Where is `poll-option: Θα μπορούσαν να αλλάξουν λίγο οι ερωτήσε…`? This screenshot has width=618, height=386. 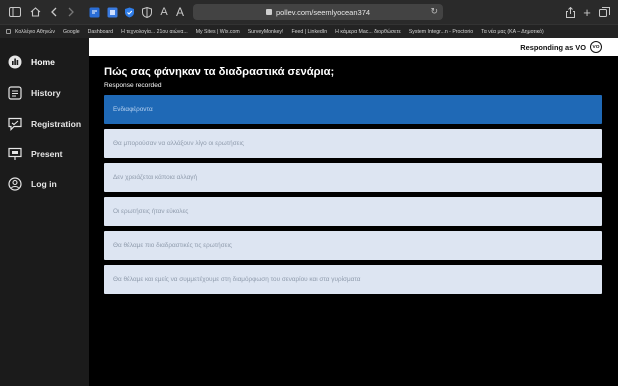 poll-option: Θα μπορούσαν να αλλάξουν λίγο οι ερωτήσε… is located at coordinates (353, 143).